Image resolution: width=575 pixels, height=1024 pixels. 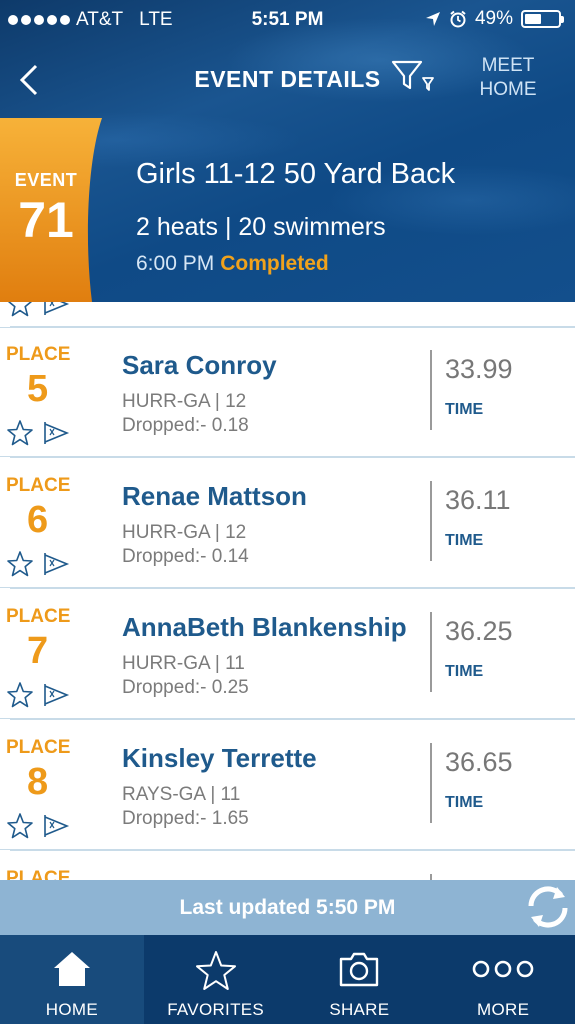 I want to click on last-updated-text: Last updated 5:50 PM, so click(x=287, y=907).